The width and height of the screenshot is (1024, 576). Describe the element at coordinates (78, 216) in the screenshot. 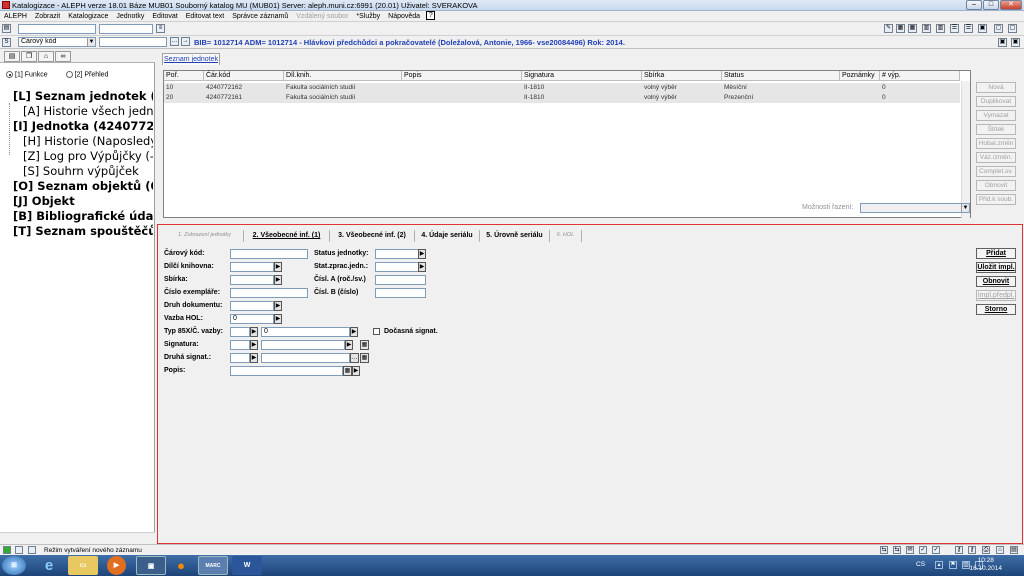

I see `tree-item: [B] Bibliografické údaje` at that location.